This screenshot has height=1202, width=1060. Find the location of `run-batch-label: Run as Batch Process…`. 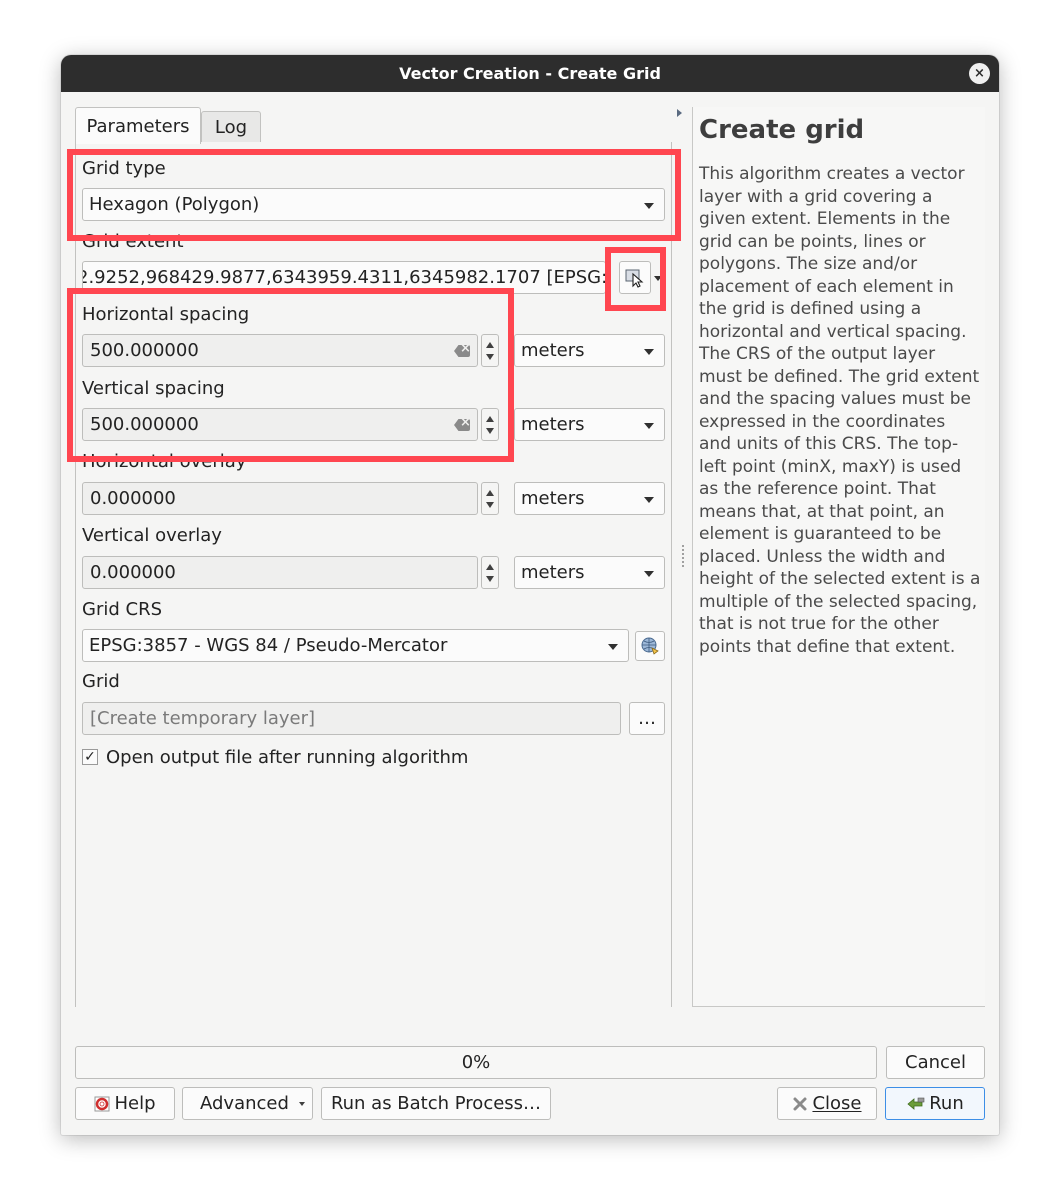

run-batch-label: Run as Batch Process… is located at coordinates (436, 1103).